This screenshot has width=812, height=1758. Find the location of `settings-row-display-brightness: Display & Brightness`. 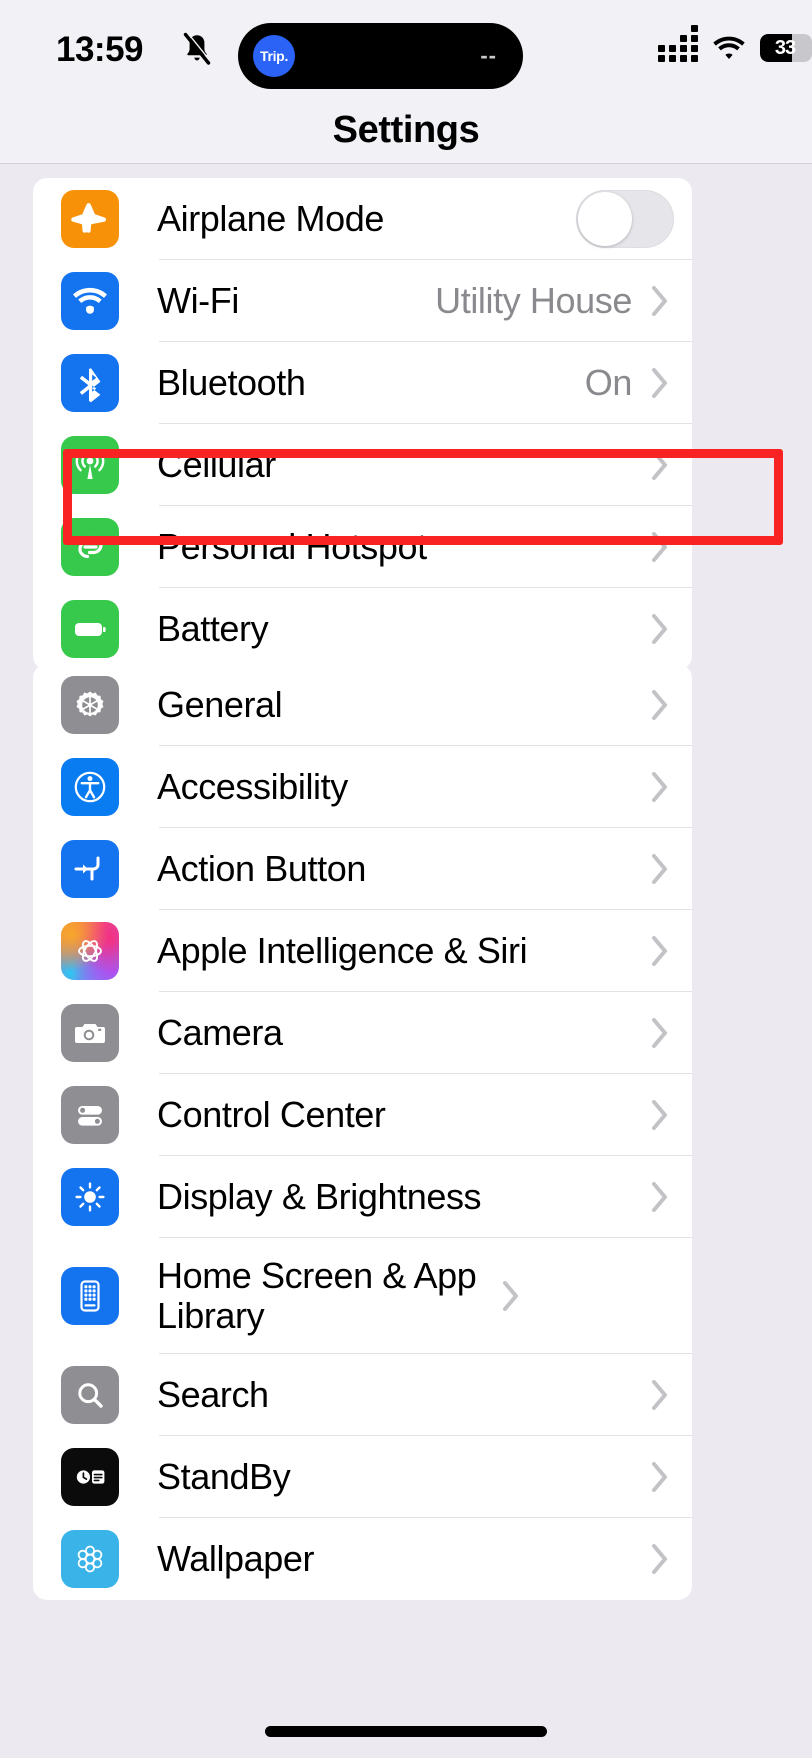

settings-row-display-brightness: Display & Brightness is located at coordinates (362, 1197).